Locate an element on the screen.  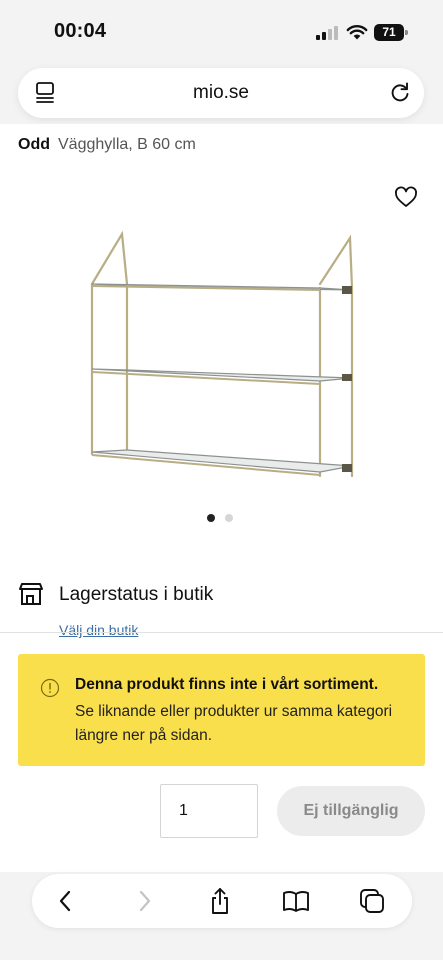
divider is located at coordinates (221, 632).